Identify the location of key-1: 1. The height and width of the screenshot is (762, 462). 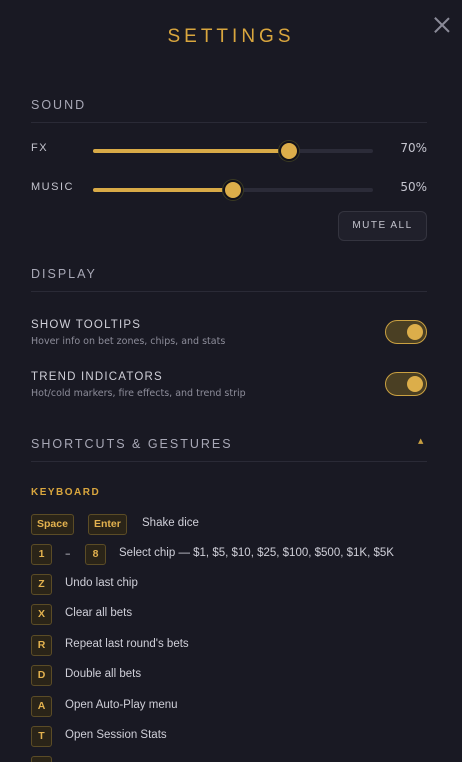
(41, 554).